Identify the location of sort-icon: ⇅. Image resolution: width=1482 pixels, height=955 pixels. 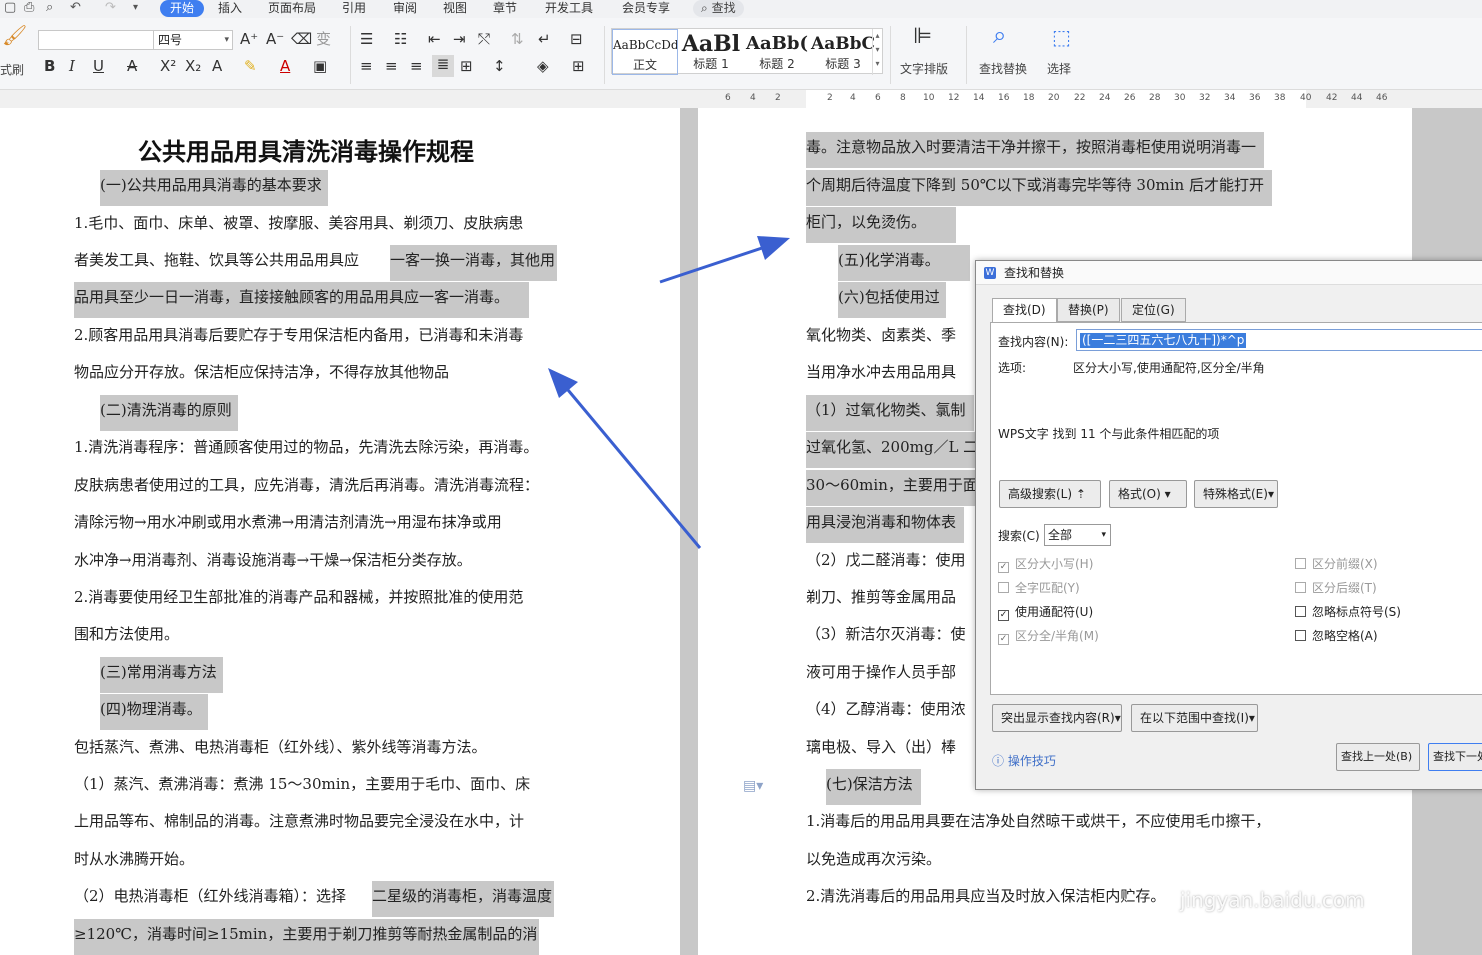
(517, 39).